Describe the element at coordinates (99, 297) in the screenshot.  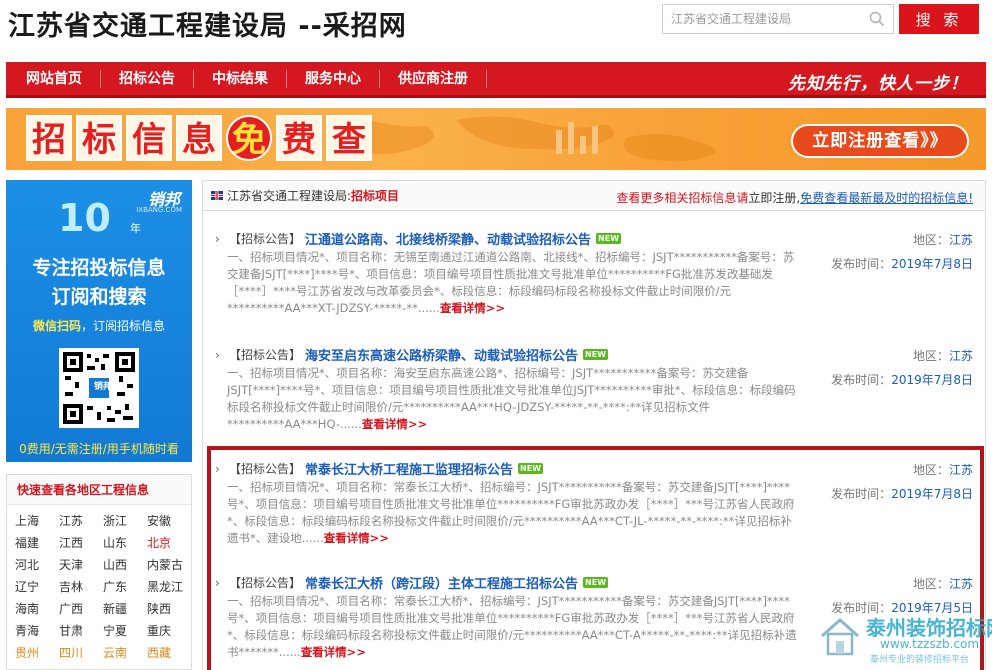
I see `ad-headline-2: 订阅和搜索` at that location.